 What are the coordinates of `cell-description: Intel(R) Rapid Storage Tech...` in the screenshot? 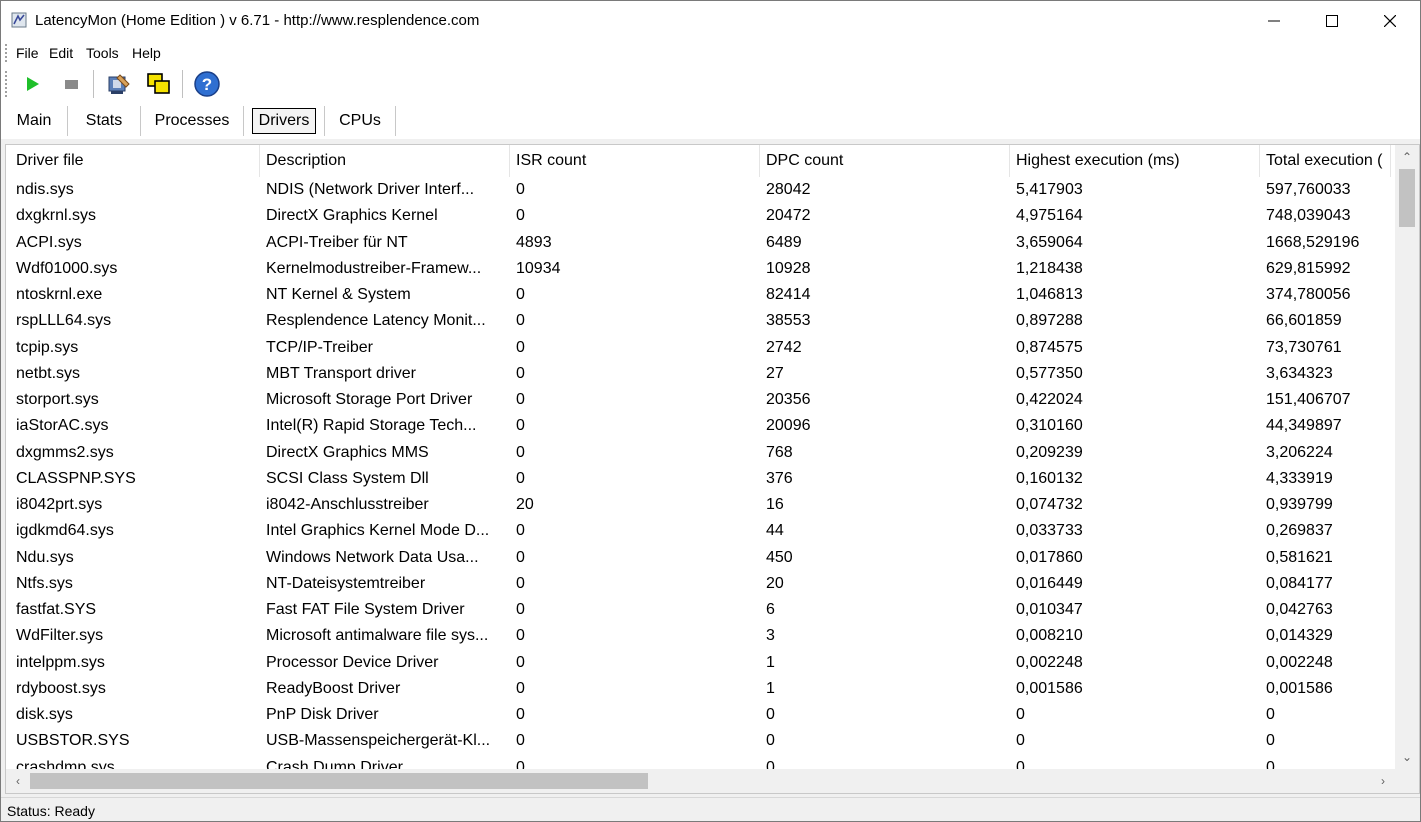 It's located at (371, 426).